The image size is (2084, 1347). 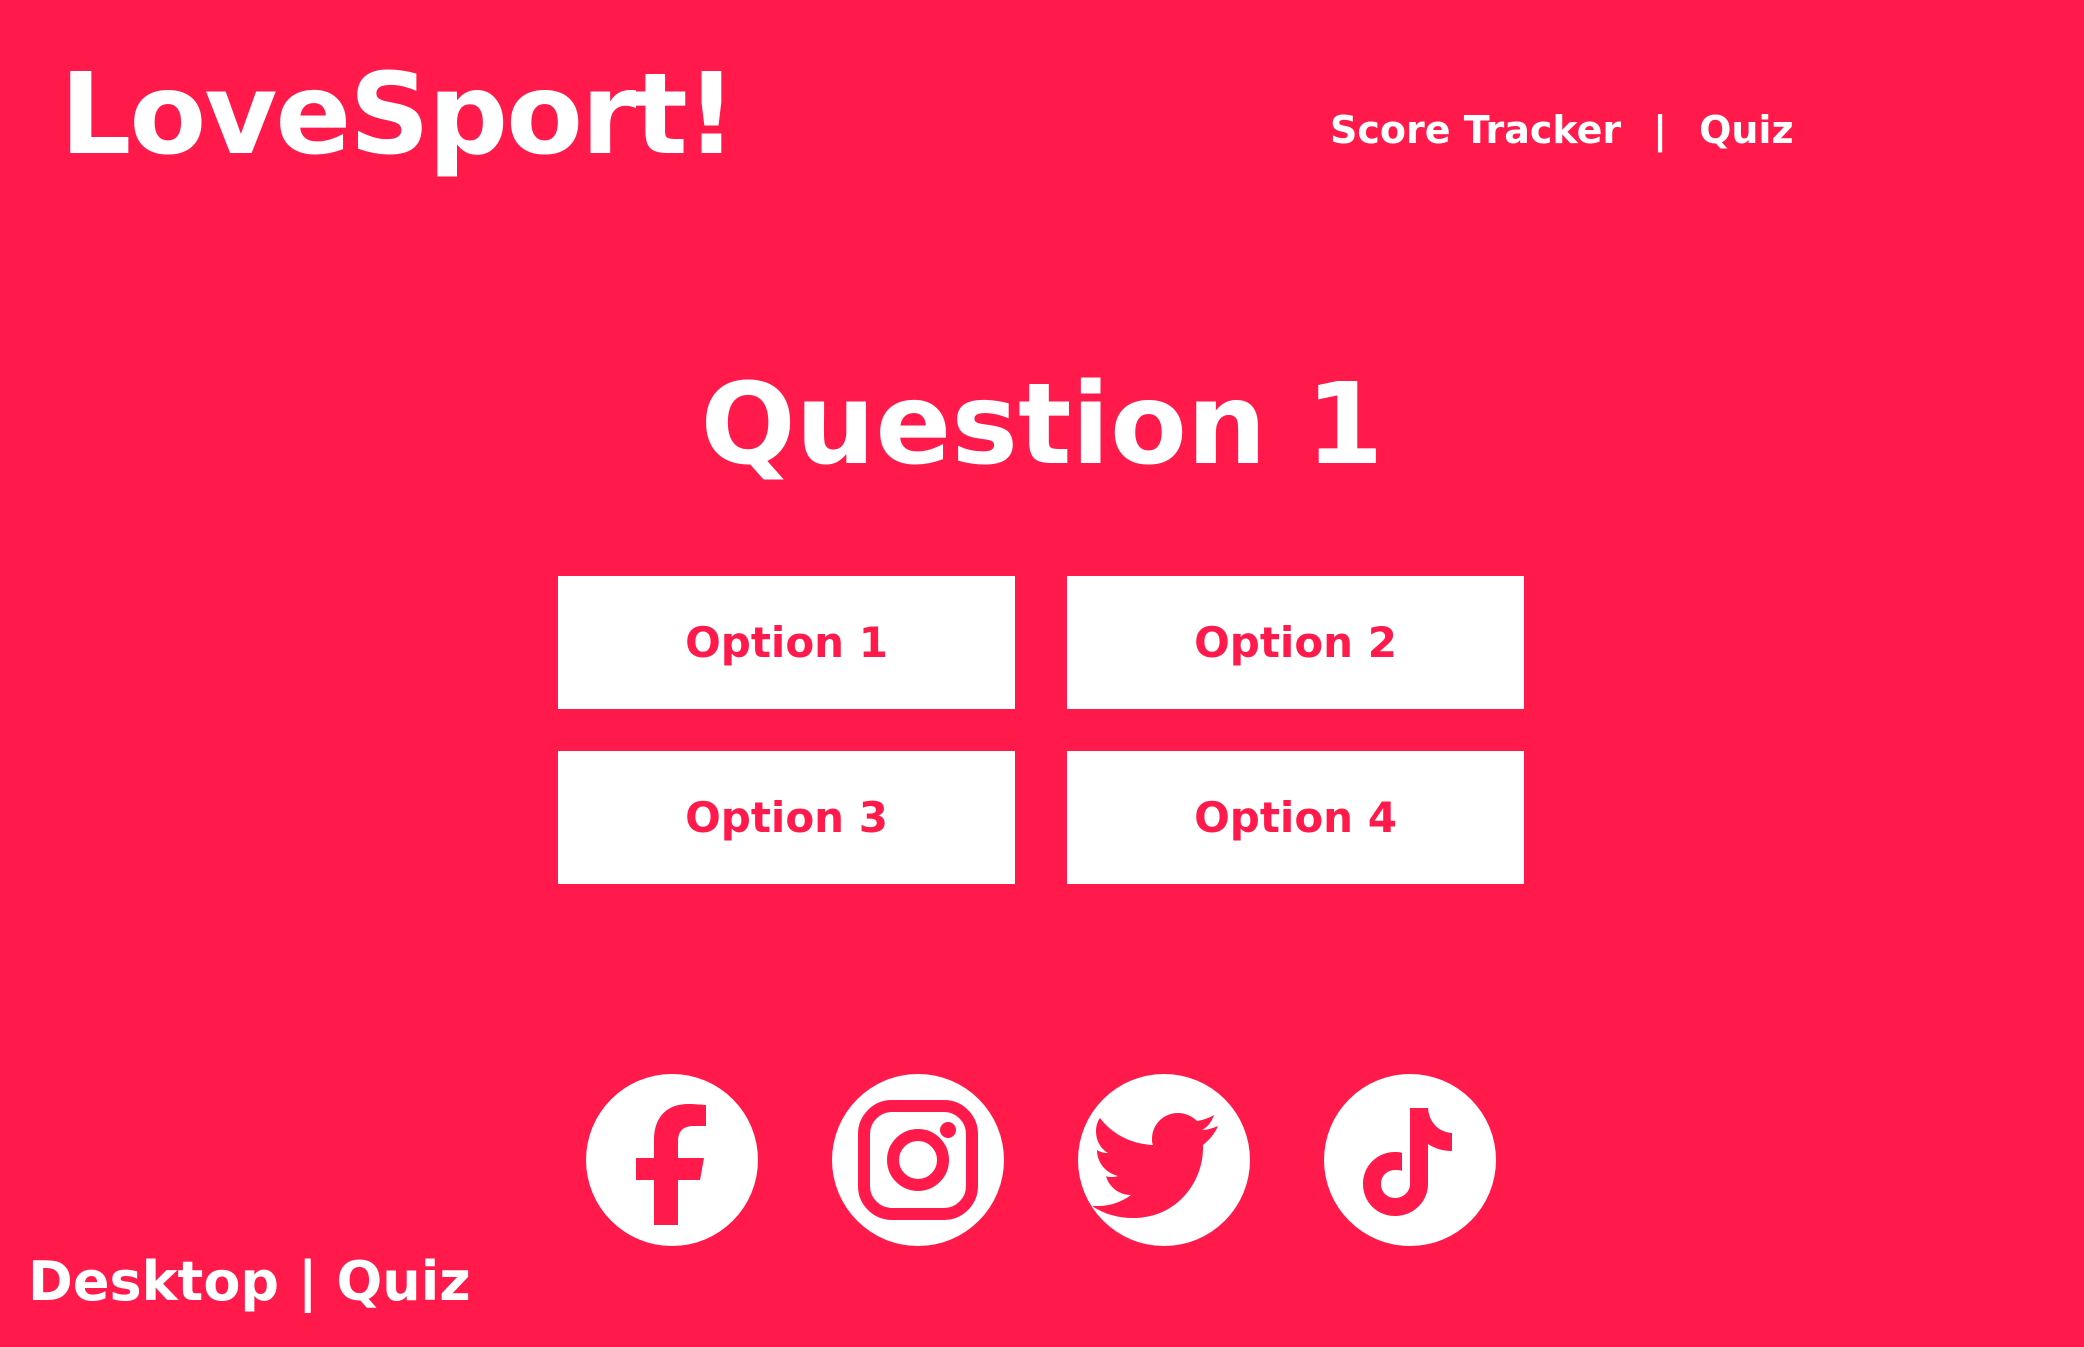 I want to click on page-caption: Desktop | Quiz, so click(x=249, y=1281).